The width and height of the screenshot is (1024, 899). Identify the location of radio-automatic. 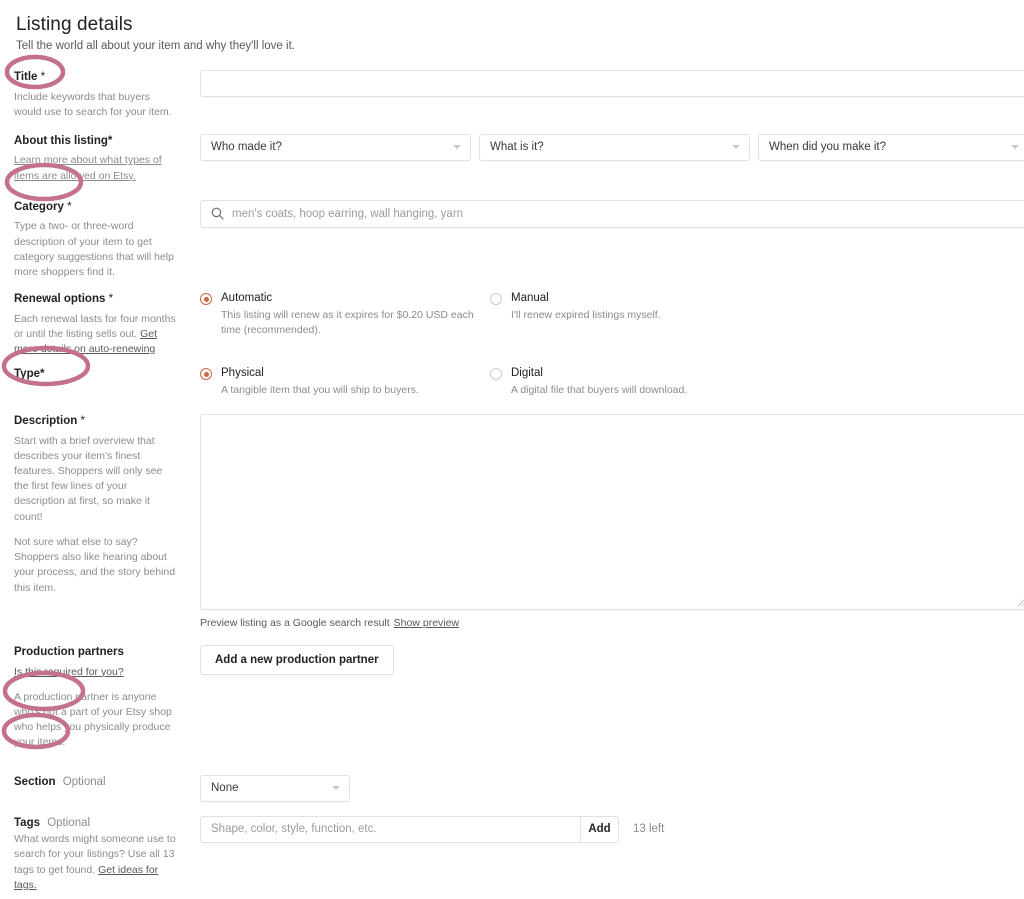
(206, 299).